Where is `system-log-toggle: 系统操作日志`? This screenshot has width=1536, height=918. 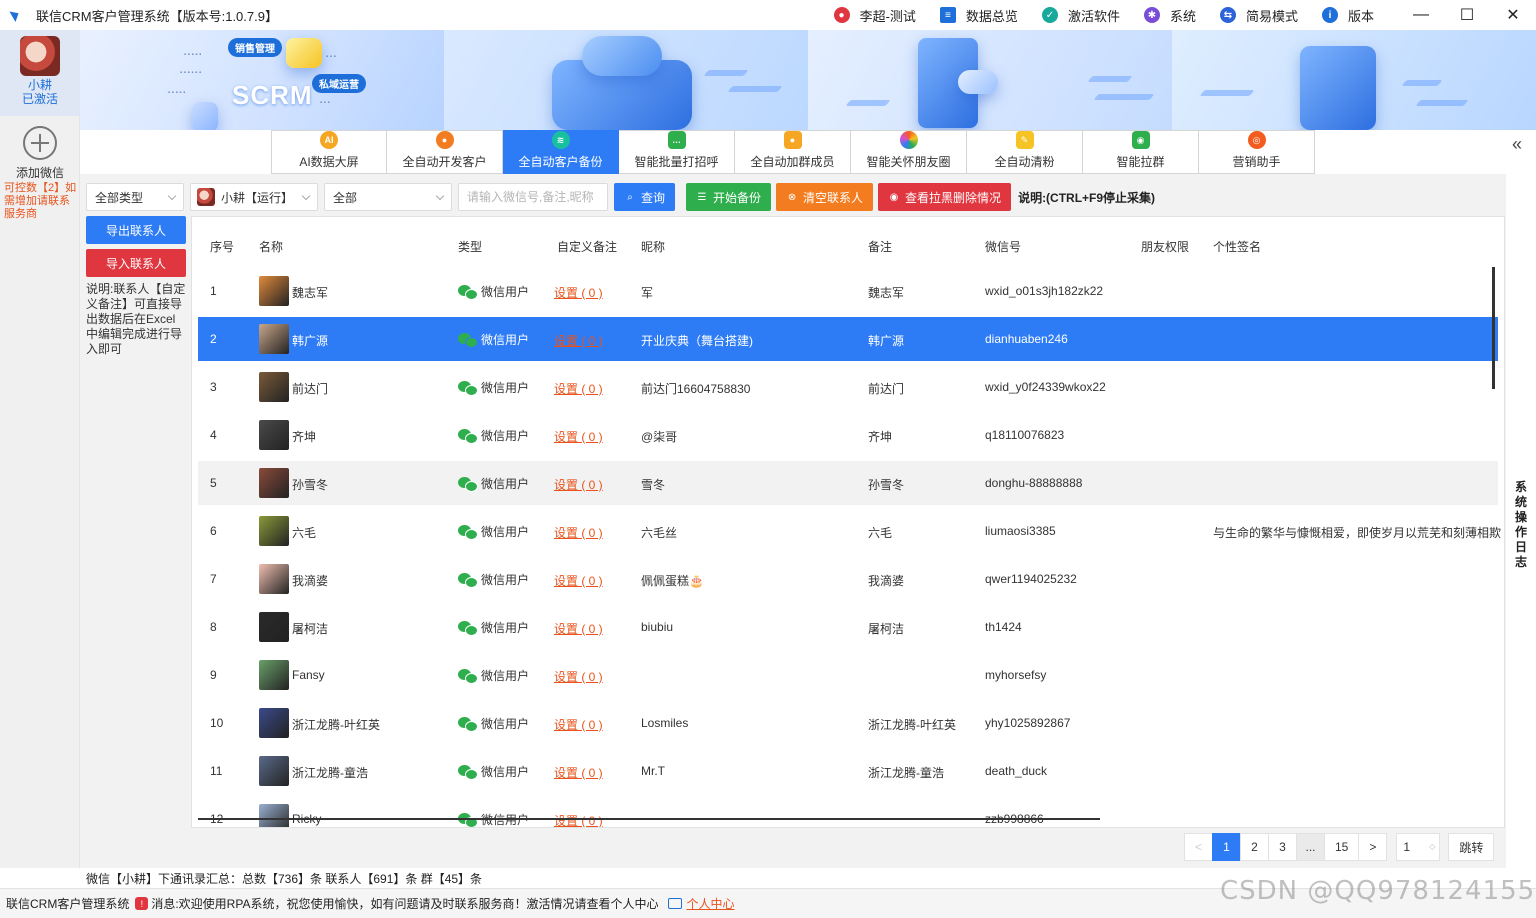
system-log-toggle: 系统操作日志 is located at coordinates (1521, 525).